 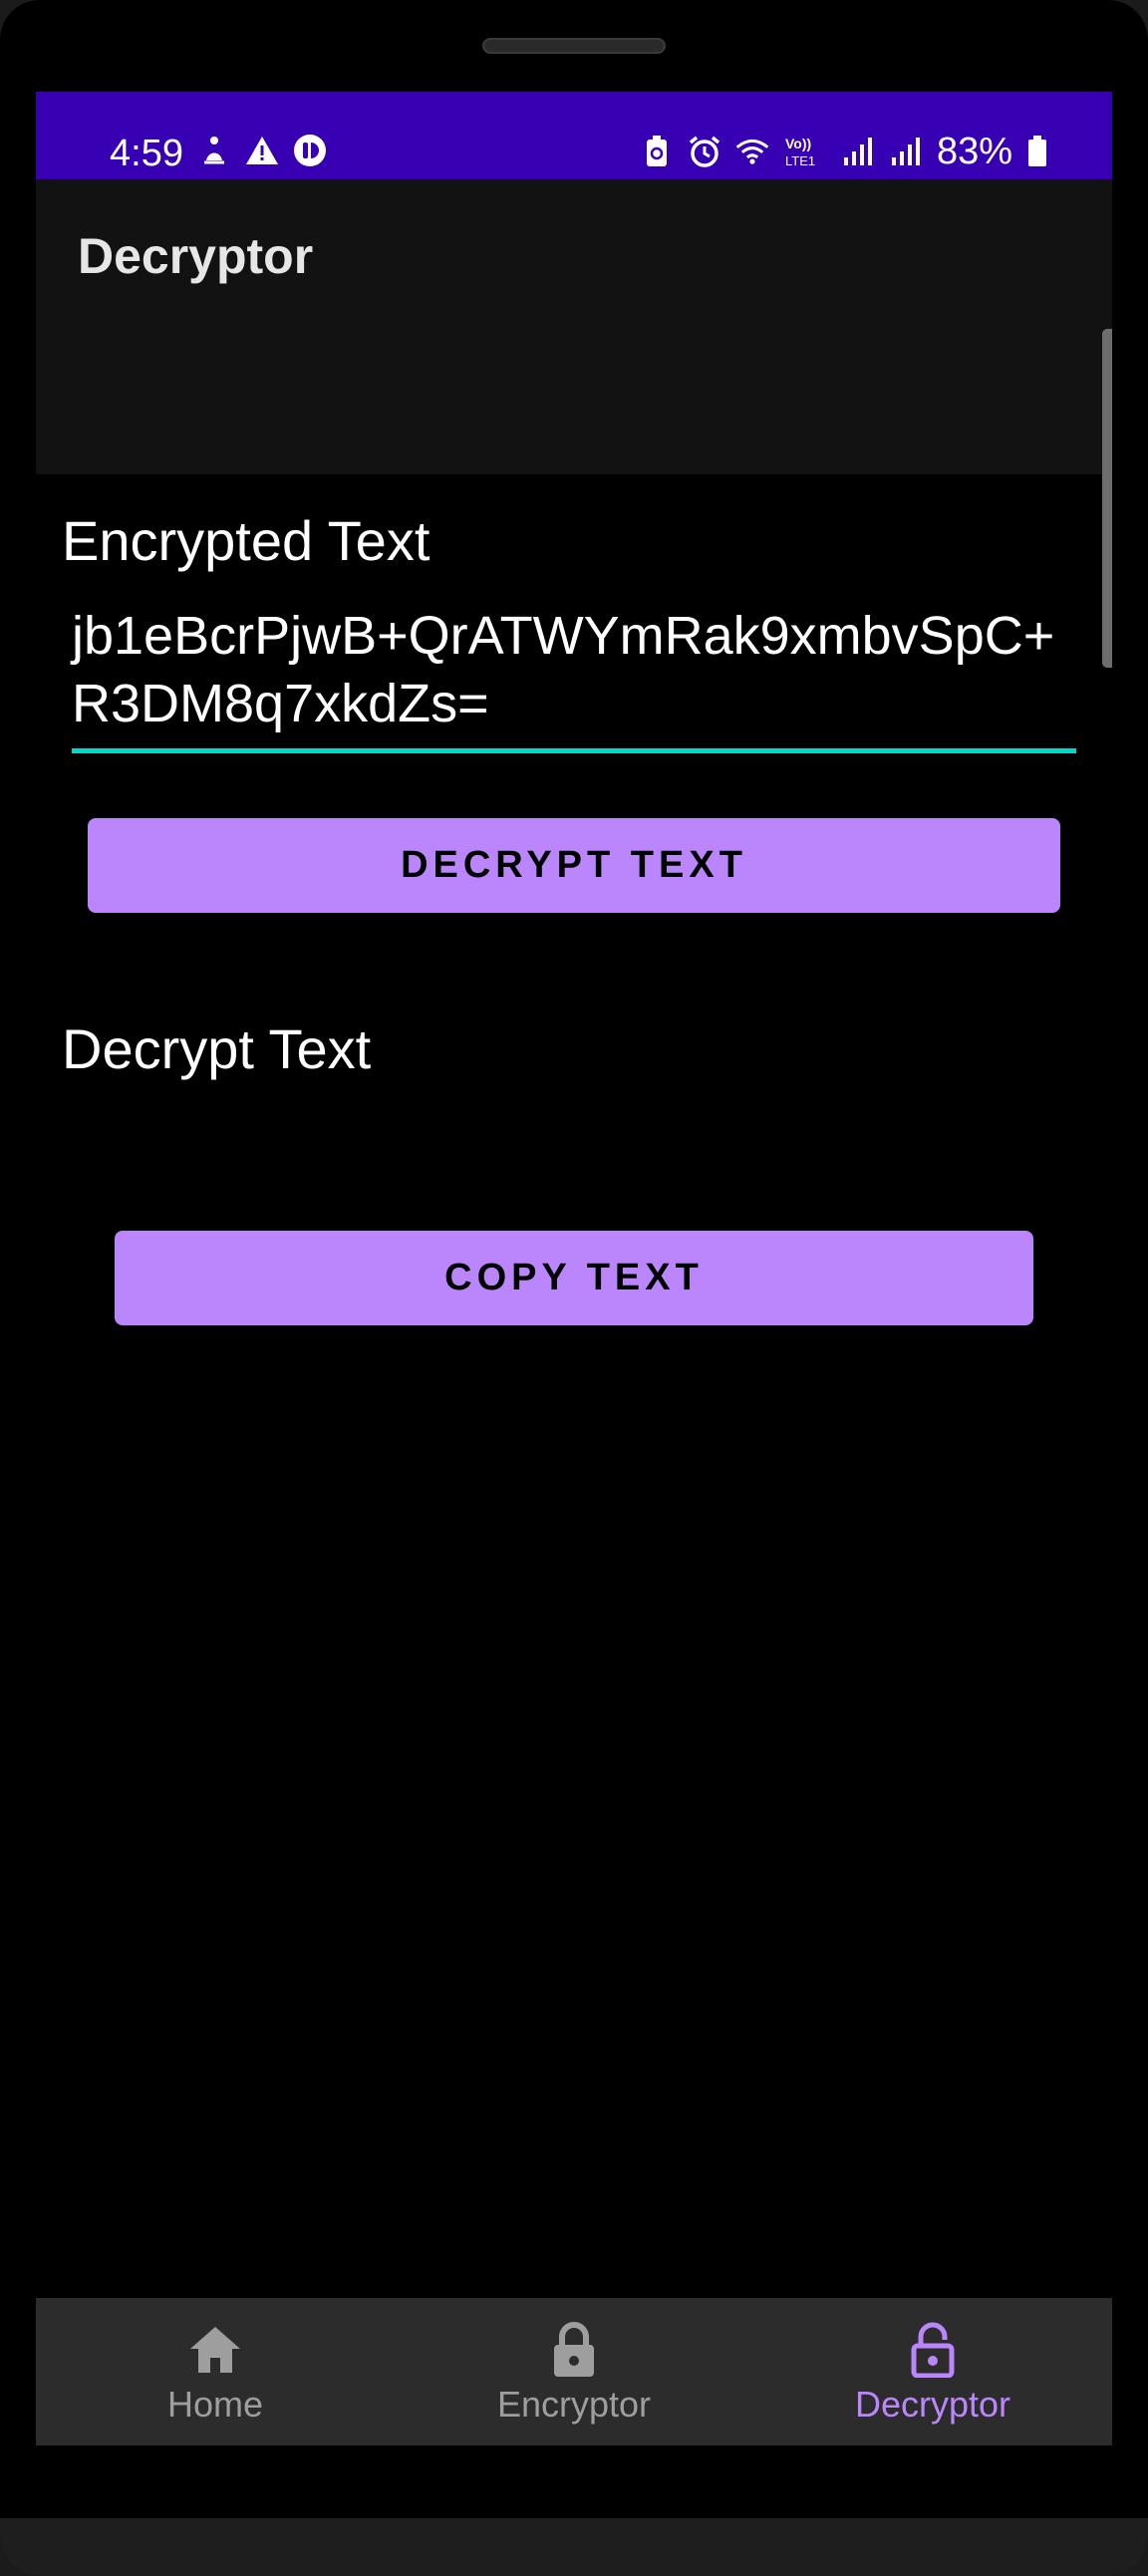 I want to click on nav-label-decryptor: Decryptor, so click(x=932, y=2404).